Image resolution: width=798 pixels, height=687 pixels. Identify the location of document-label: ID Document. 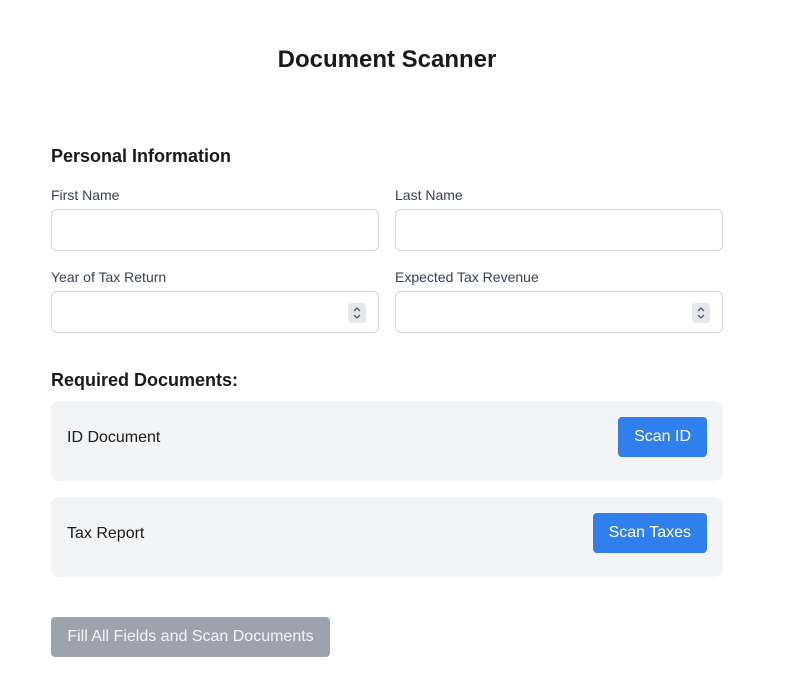
(114, 437).